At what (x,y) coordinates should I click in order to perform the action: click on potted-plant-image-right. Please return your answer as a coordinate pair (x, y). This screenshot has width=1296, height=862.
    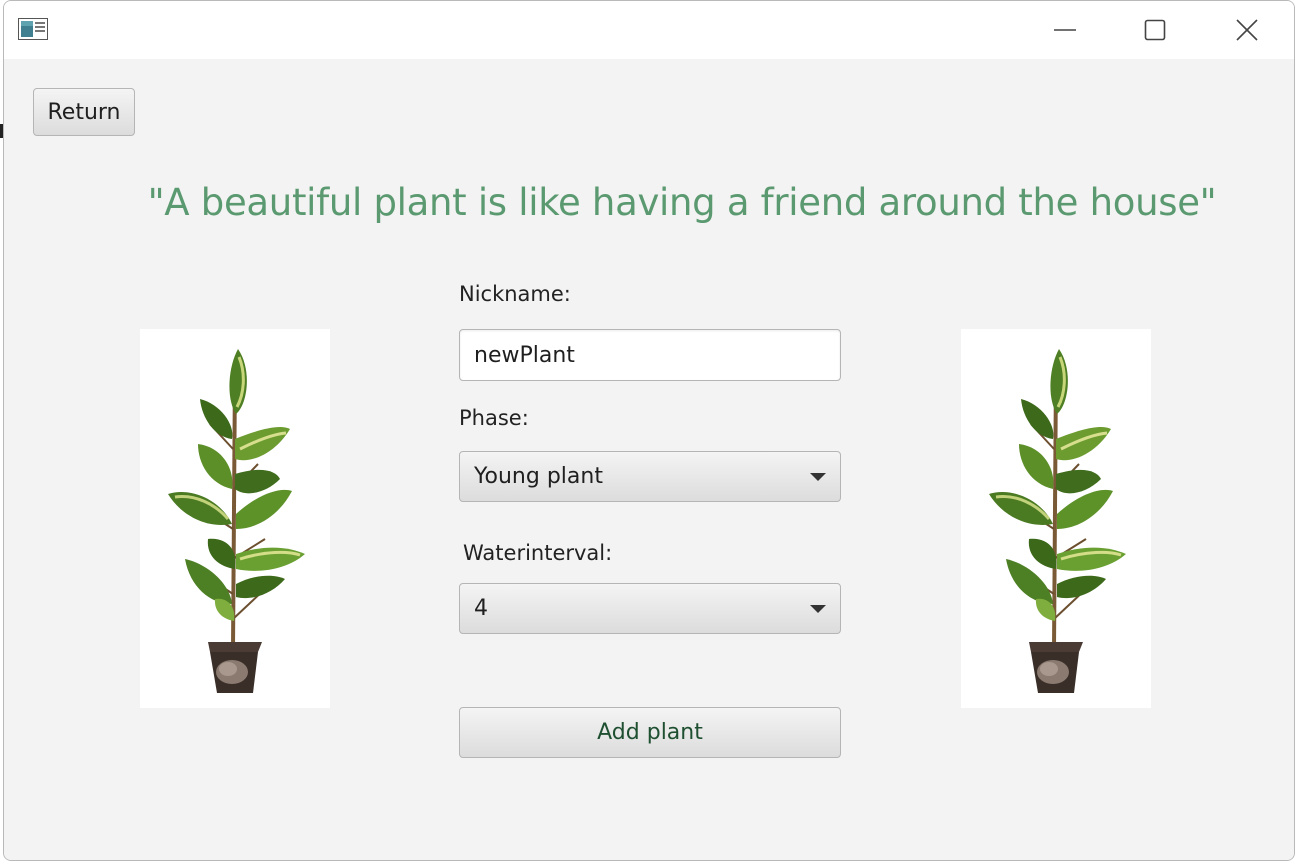
    Looking at the image, I should click on (1056, 518).